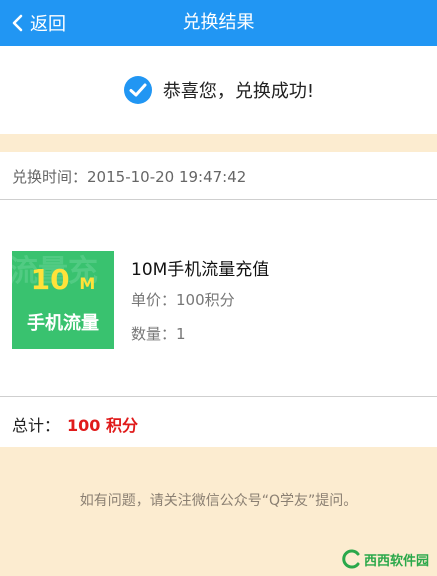 This screenshot has width=437, height=576. I want to click on exchange-time-label: 兑换时间：, so click(50, 177).